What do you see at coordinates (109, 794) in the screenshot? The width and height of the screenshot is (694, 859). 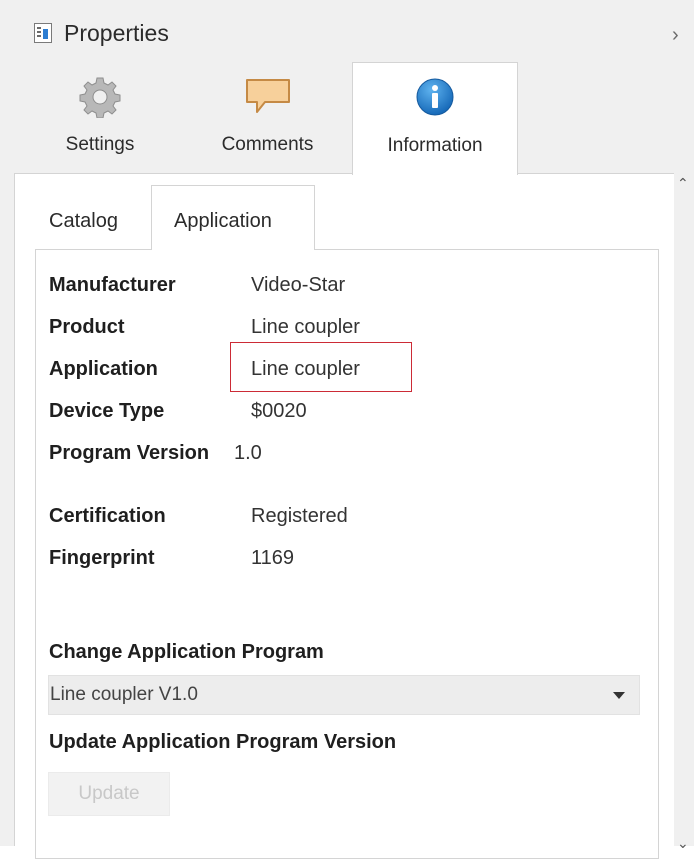 I see `update-button: Update` at bounding box center [109, 794].